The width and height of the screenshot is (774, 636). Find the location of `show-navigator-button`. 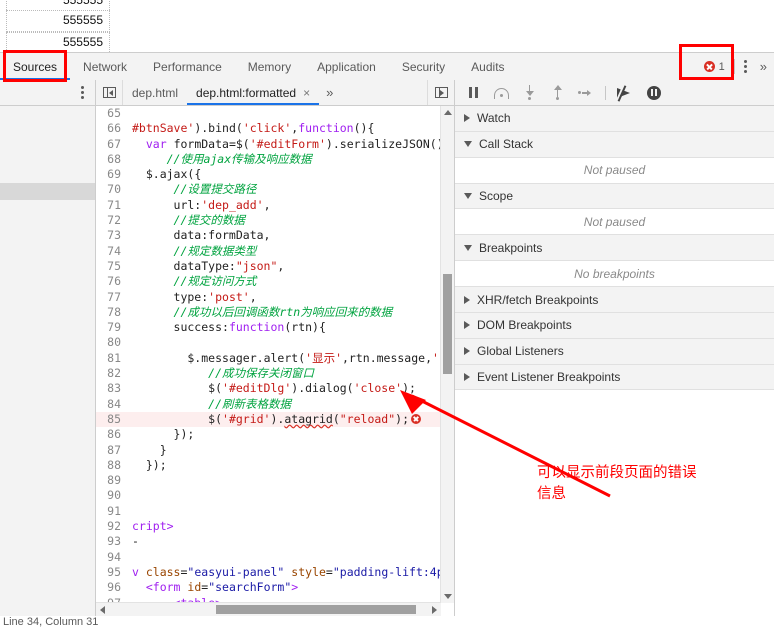

show-navigator-button is located at coordinates (109, 92).